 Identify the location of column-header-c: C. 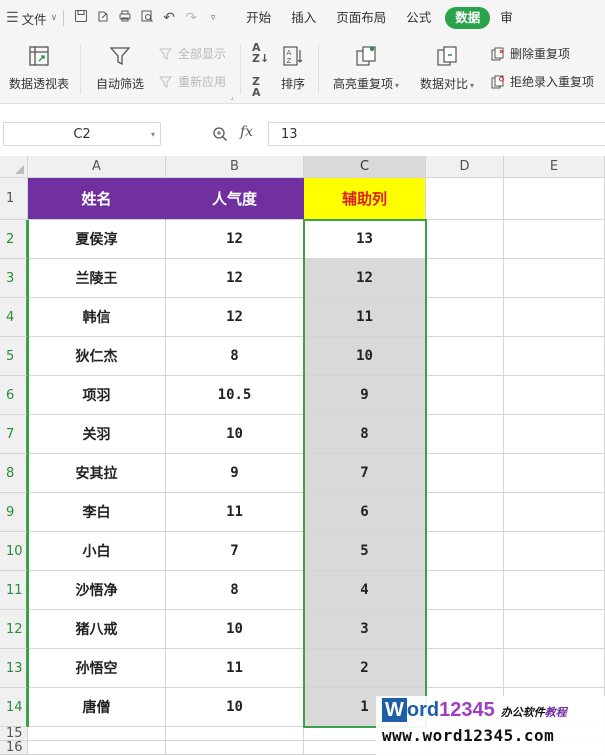
(365, 167).